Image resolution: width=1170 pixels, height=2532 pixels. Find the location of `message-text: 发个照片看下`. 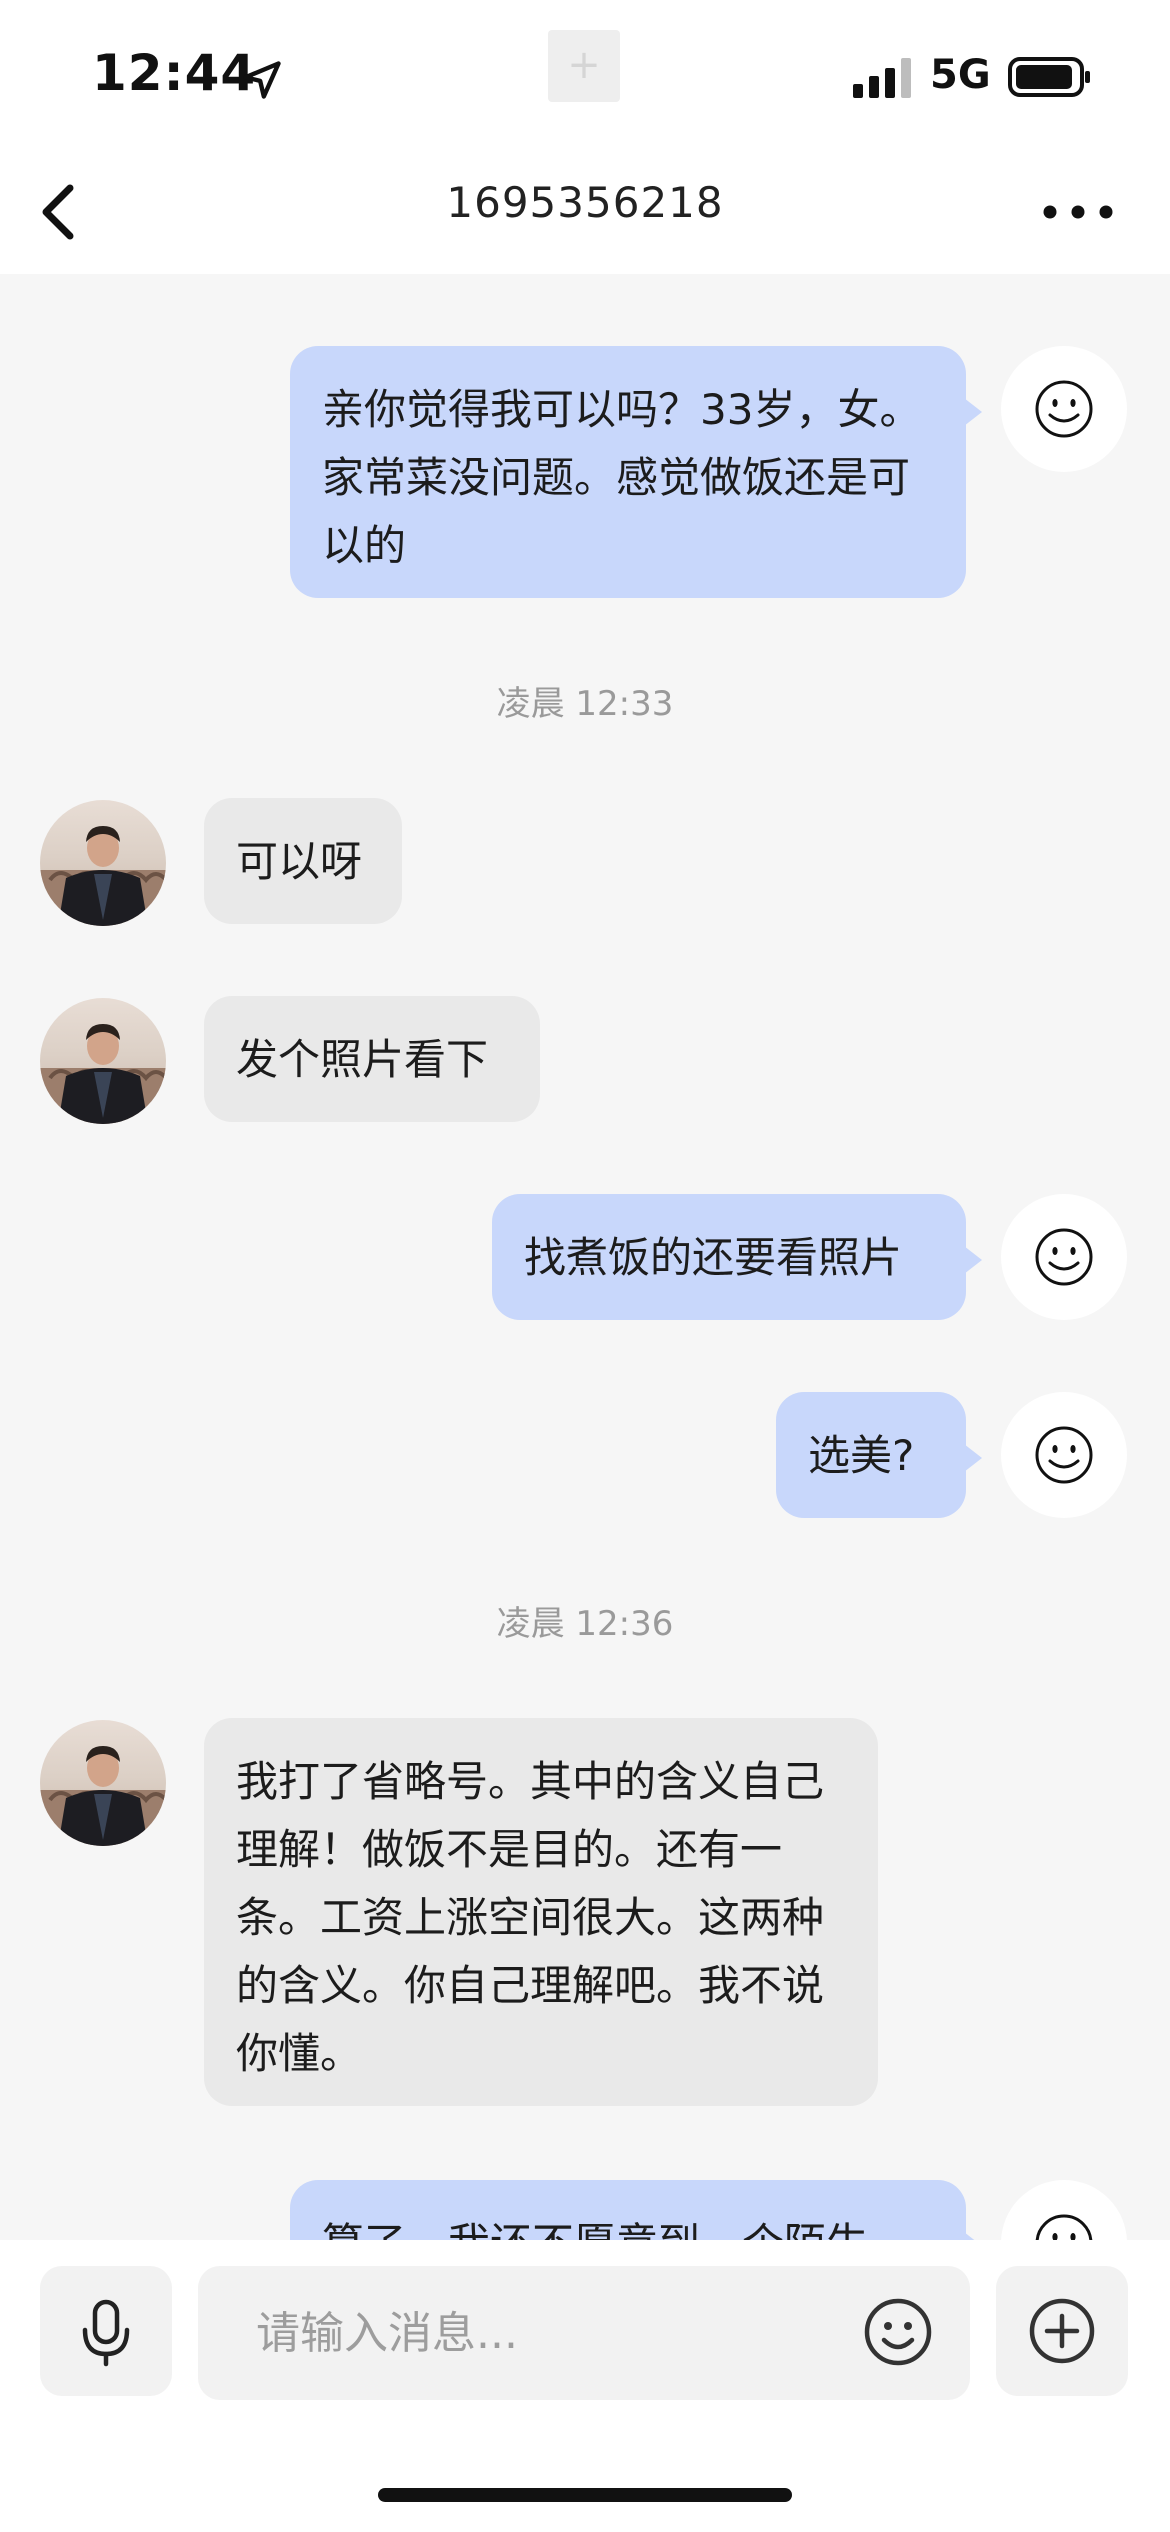

message-text: 发个照片看下 is located at coordinates (362, 1059).